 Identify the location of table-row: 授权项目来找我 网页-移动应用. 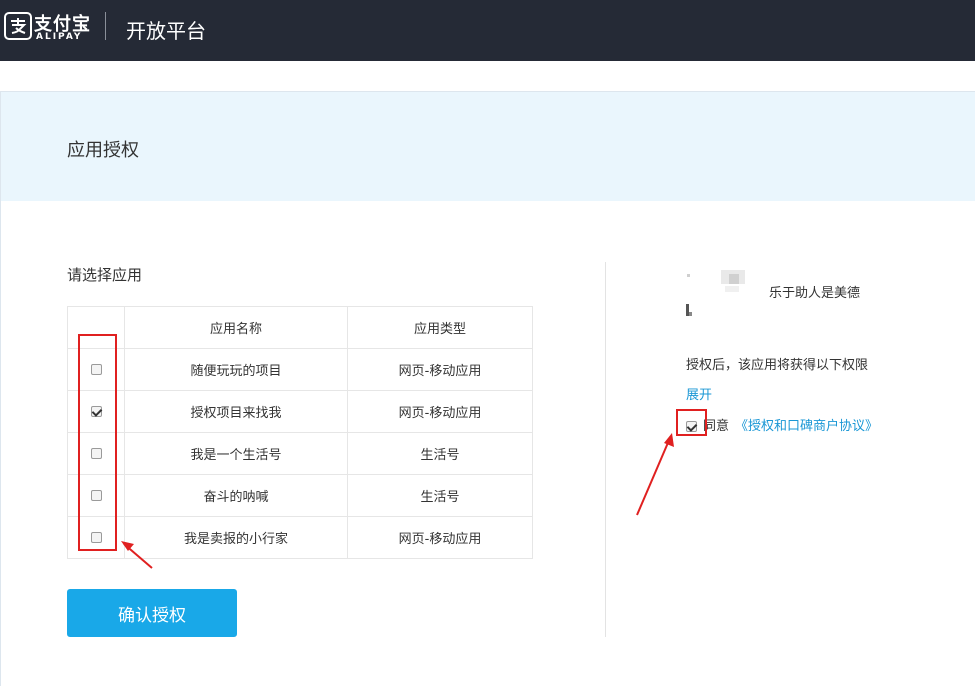
(300, 411).